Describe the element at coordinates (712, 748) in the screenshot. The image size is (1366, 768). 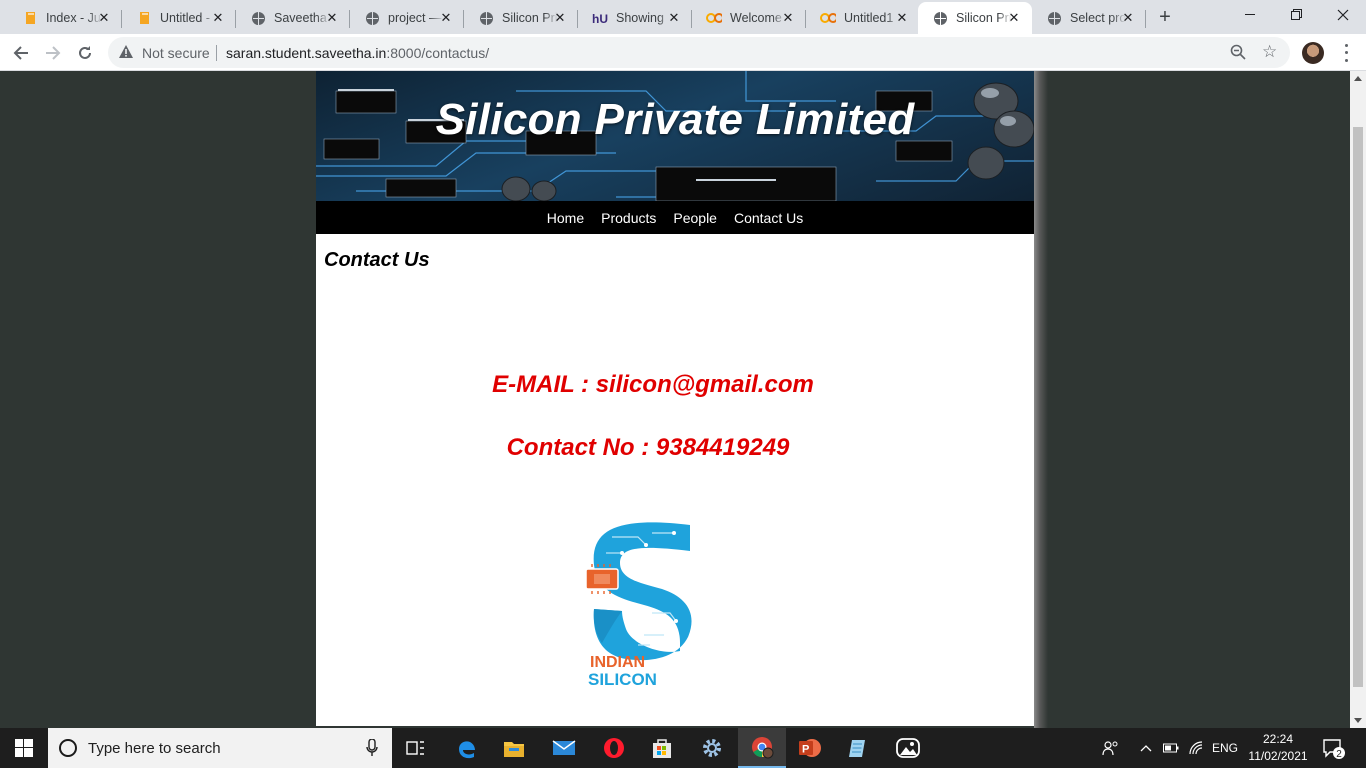
I see `settings-gear-icon` at that location.